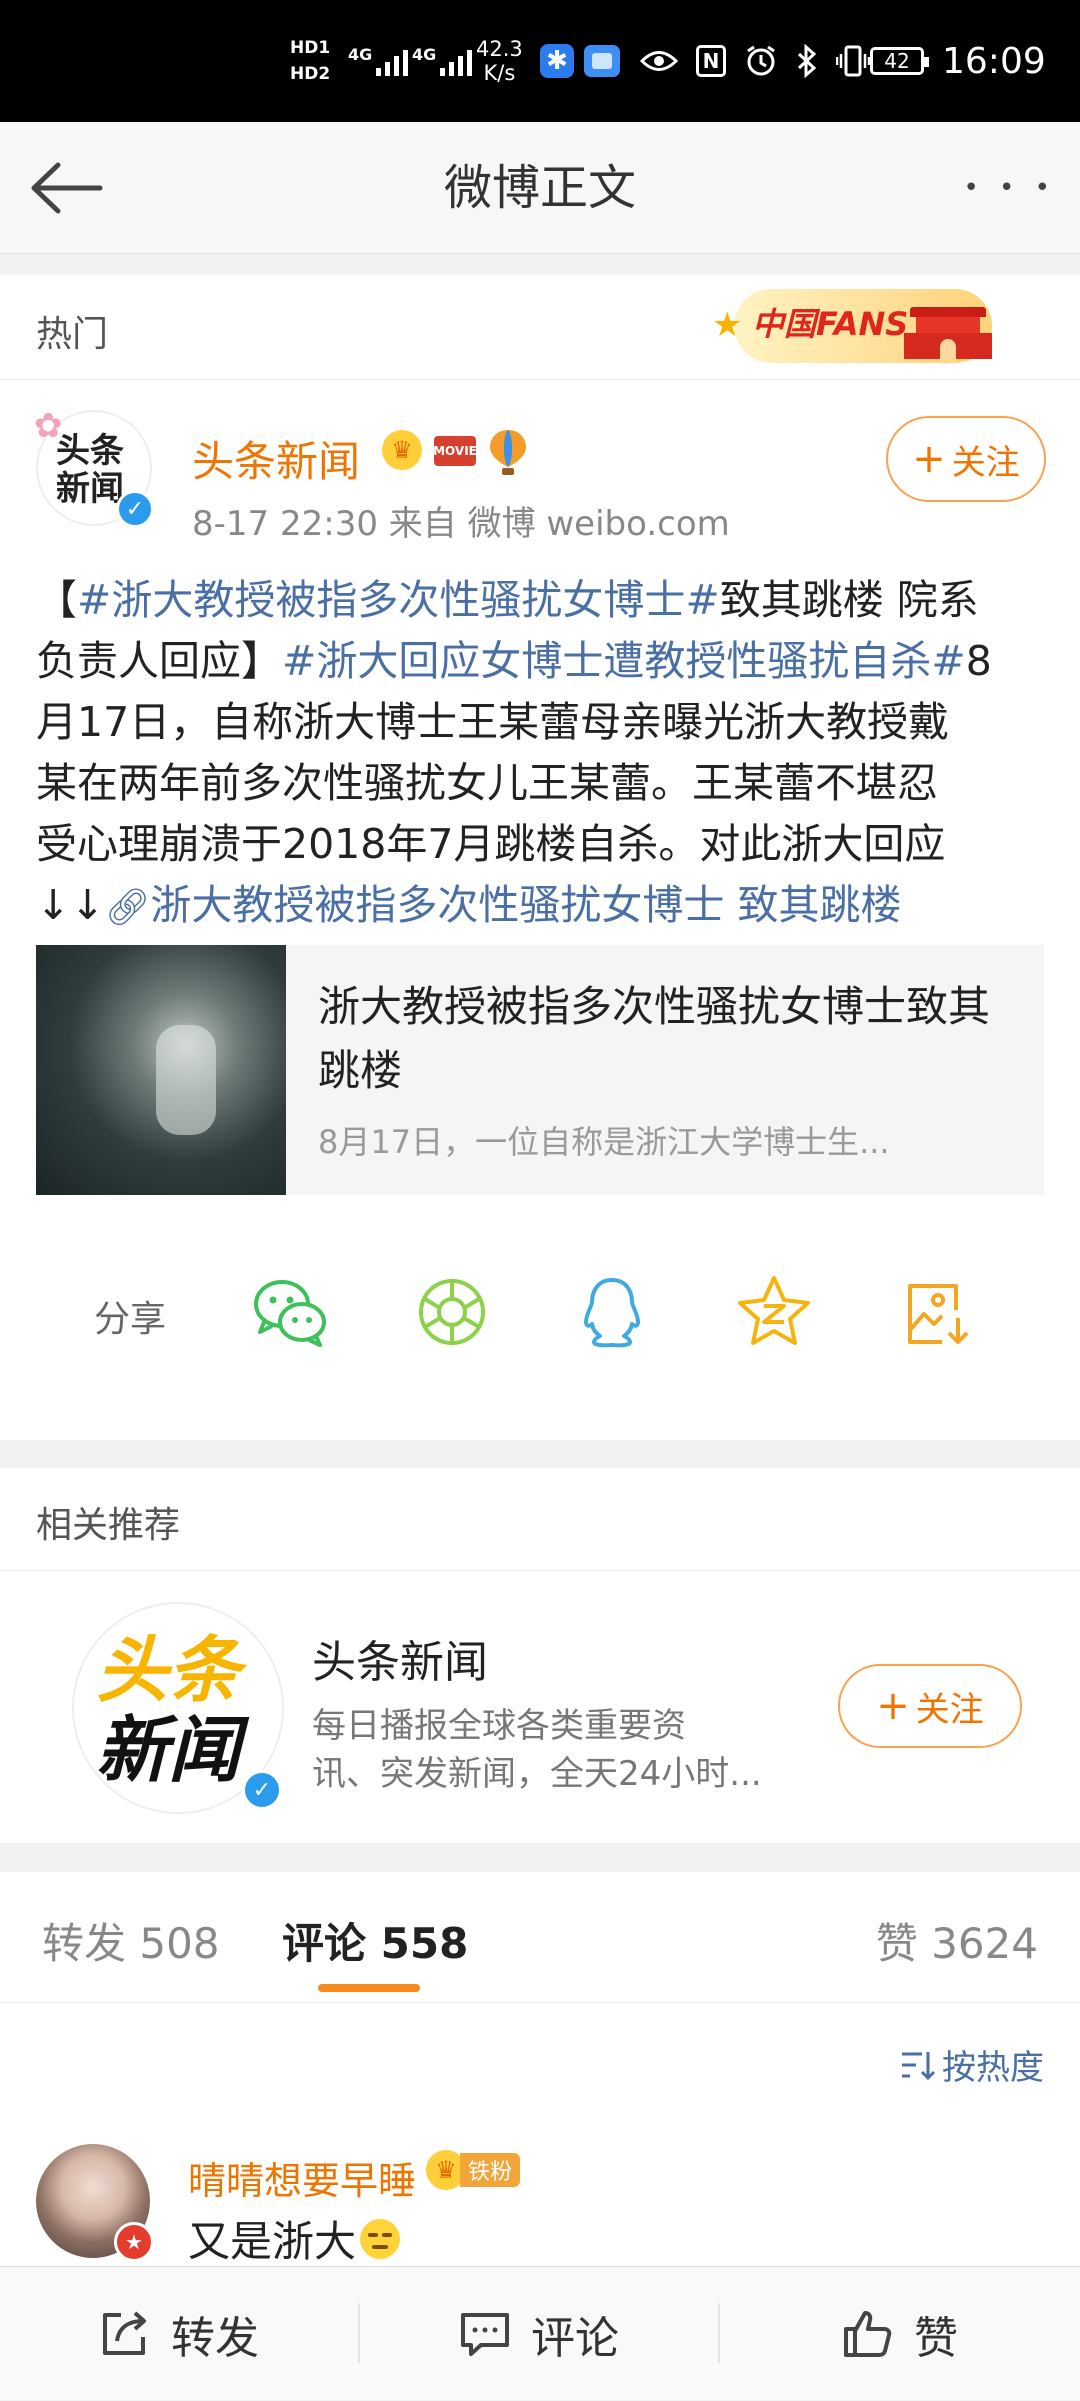 The image size is (1080, 2401). Describe the element at coordinates (215, 2338) in the screenshot. I see `repost-label: 转发` at that location.